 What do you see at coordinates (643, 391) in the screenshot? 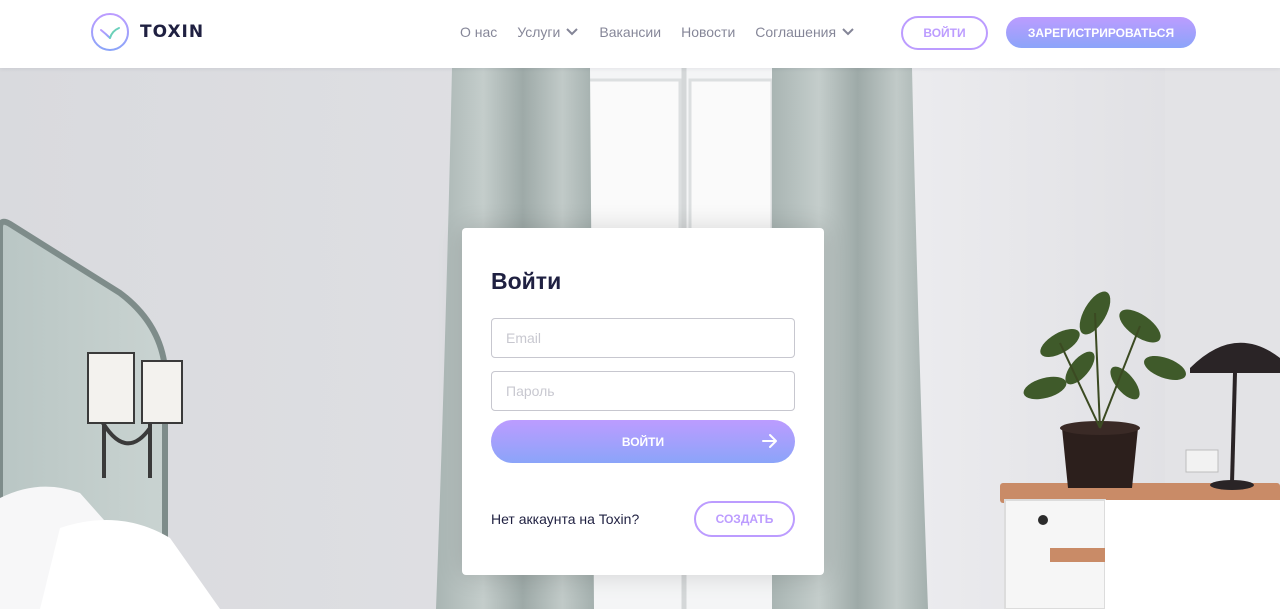
I see `password-input` at bounding box center [643, 391].